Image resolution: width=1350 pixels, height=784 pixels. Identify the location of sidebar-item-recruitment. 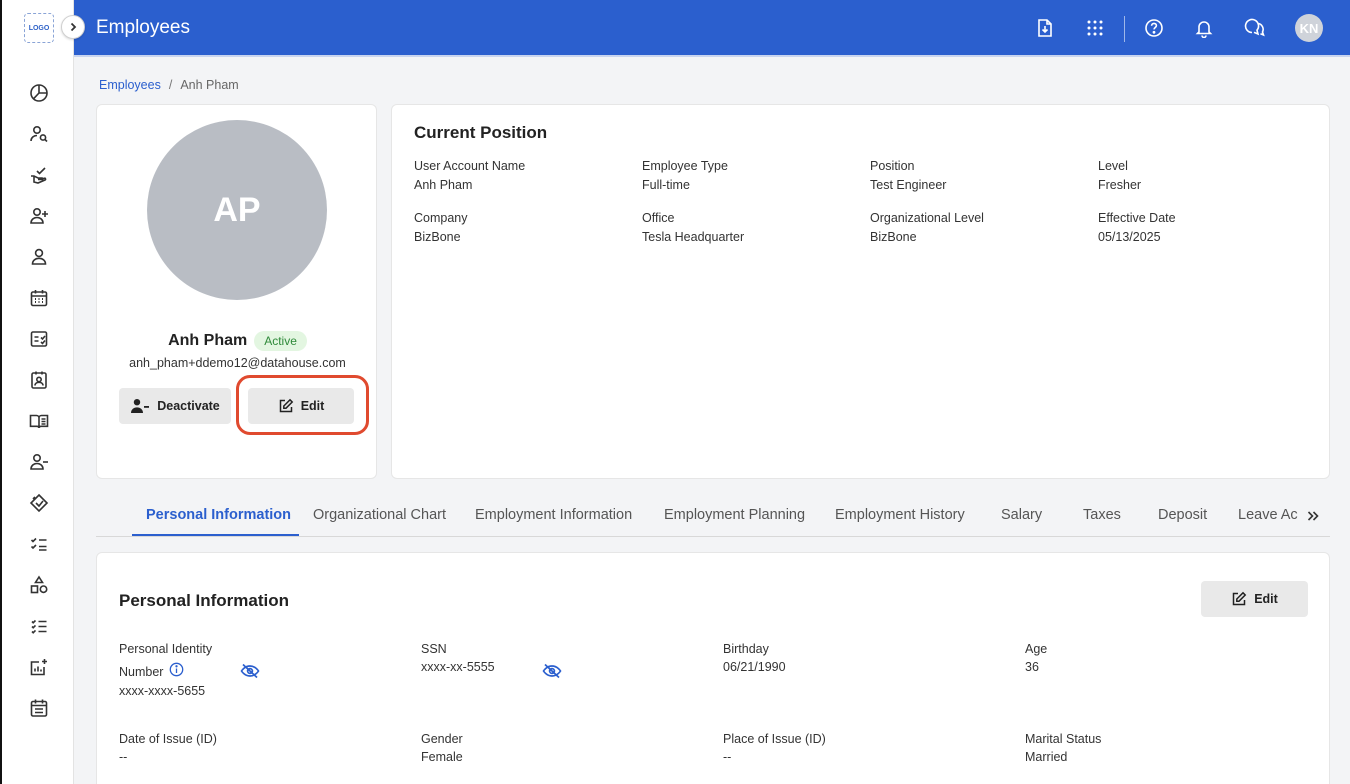
(39, 133).